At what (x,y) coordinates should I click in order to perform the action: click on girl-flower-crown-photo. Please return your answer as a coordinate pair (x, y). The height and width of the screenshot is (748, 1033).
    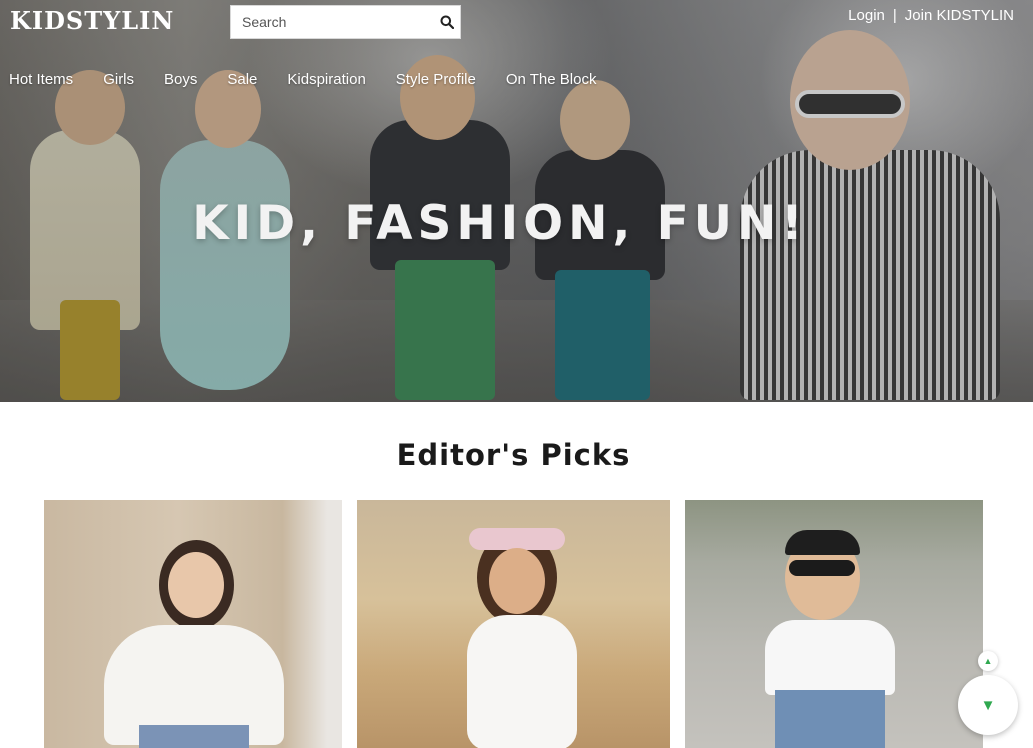
    Looking at the image, I should click on (513, 624).